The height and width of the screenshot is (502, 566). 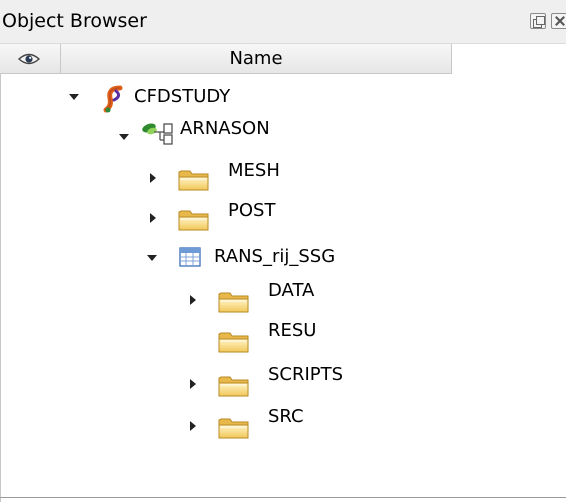 I want to click on study-case-icon, so click(x=157, y=134).